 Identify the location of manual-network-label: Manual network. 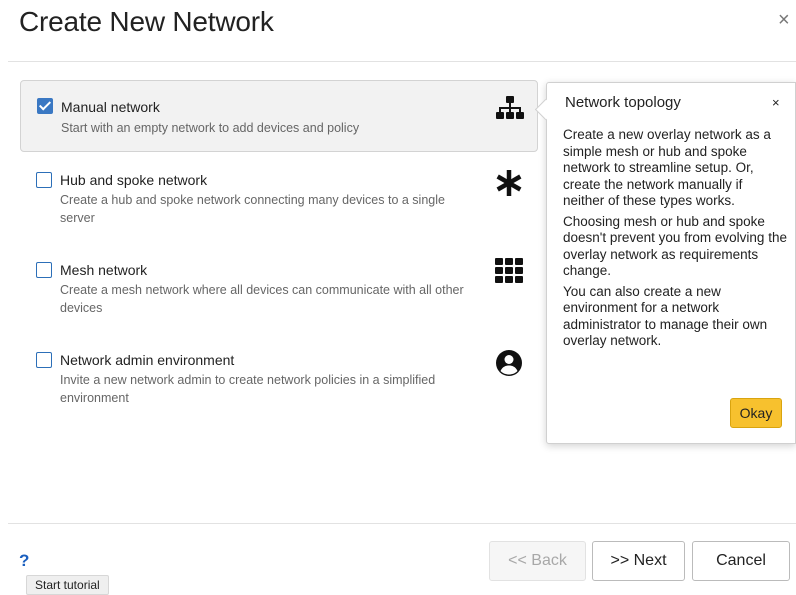
(110, 107).